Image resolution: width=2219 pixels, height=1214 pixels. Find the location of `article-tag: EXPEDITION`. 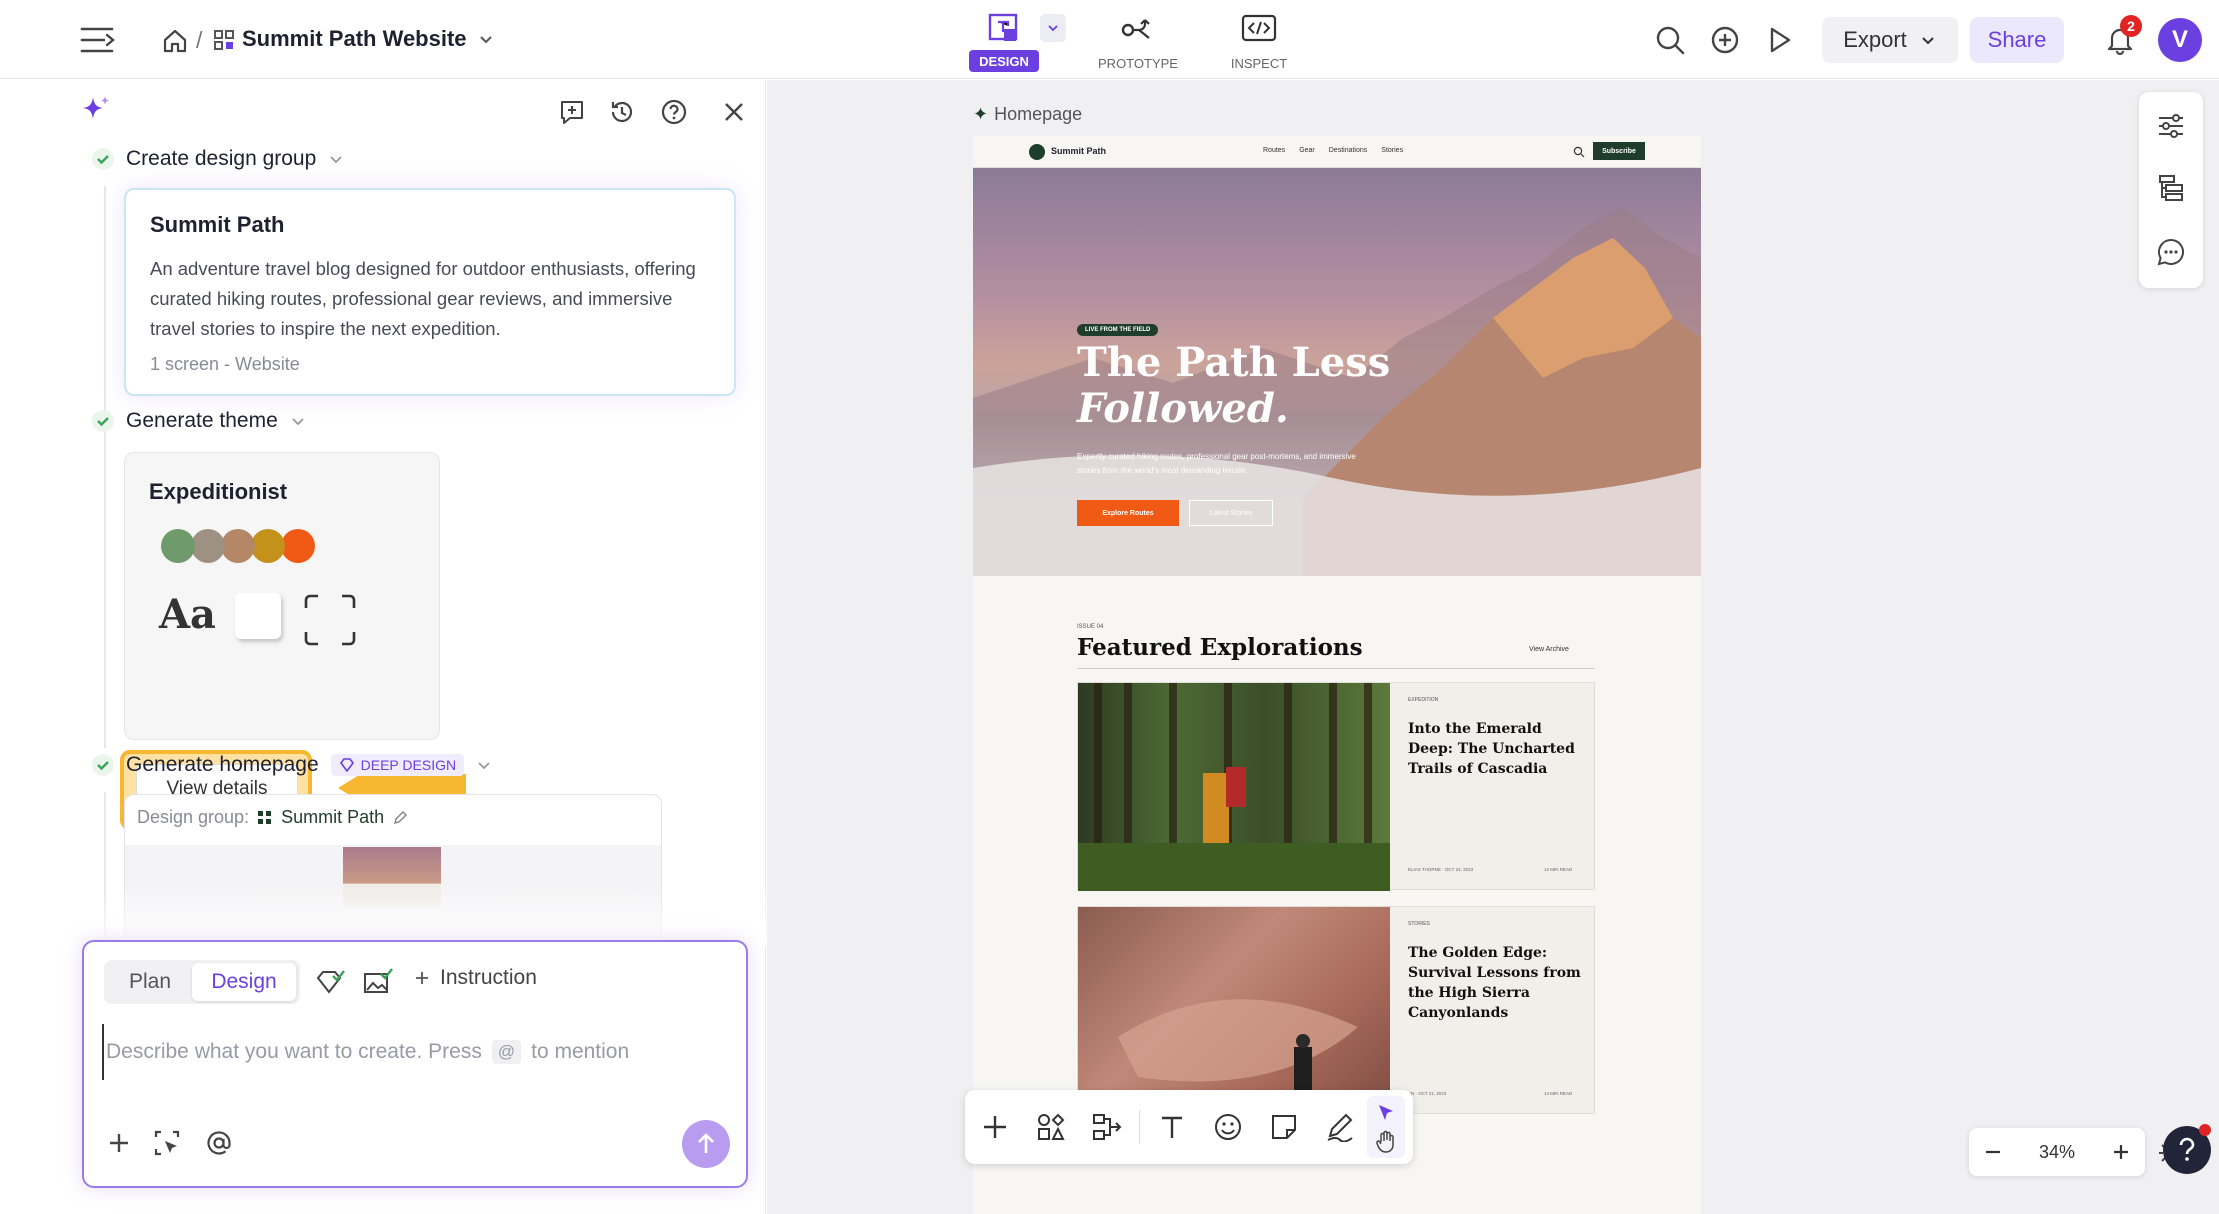

article-tag: EXPEDITION is located at coordinates (1423, 700).